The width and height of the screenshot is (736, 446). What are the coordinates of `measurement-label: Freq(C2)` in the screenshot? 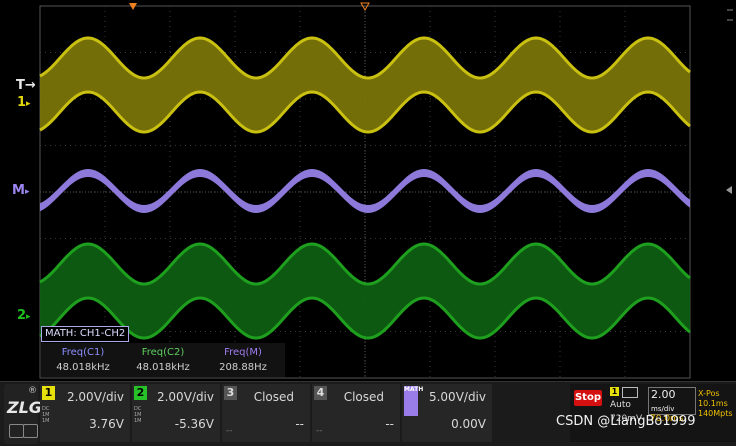 It's located at (163, 352).